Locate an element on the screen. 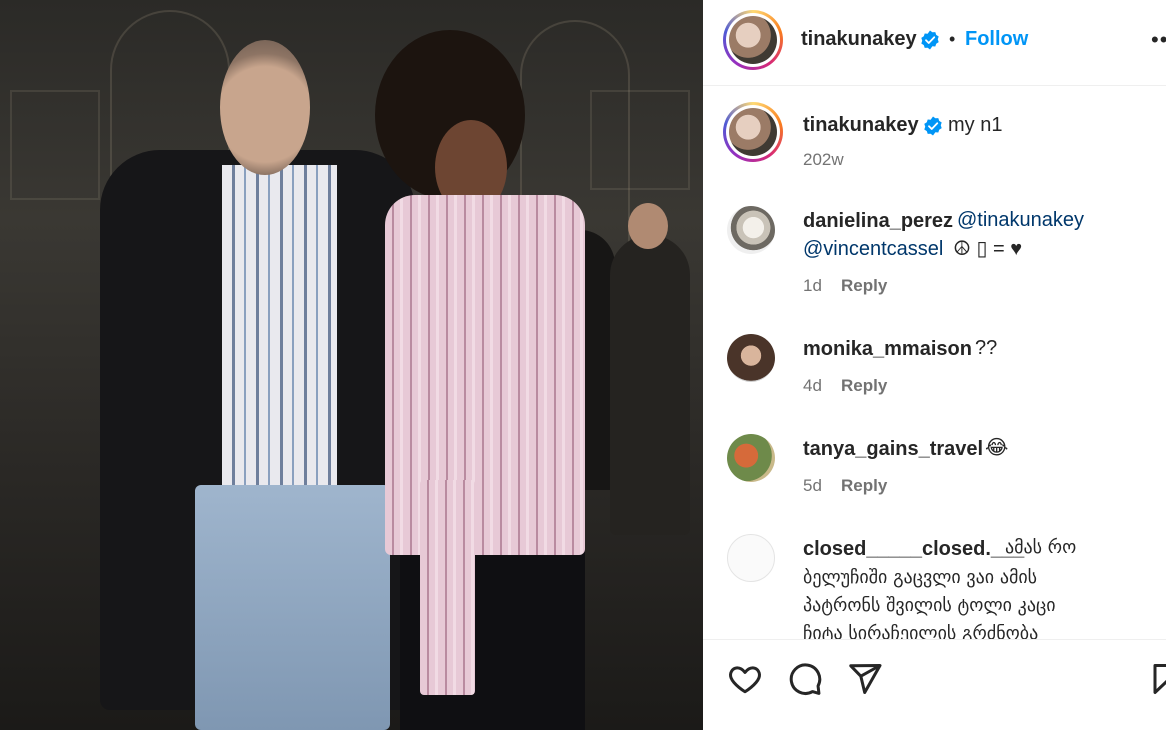 The image size is (1166, 730). commenter-username: monika_mmaison is located at coordinates (887, 349).